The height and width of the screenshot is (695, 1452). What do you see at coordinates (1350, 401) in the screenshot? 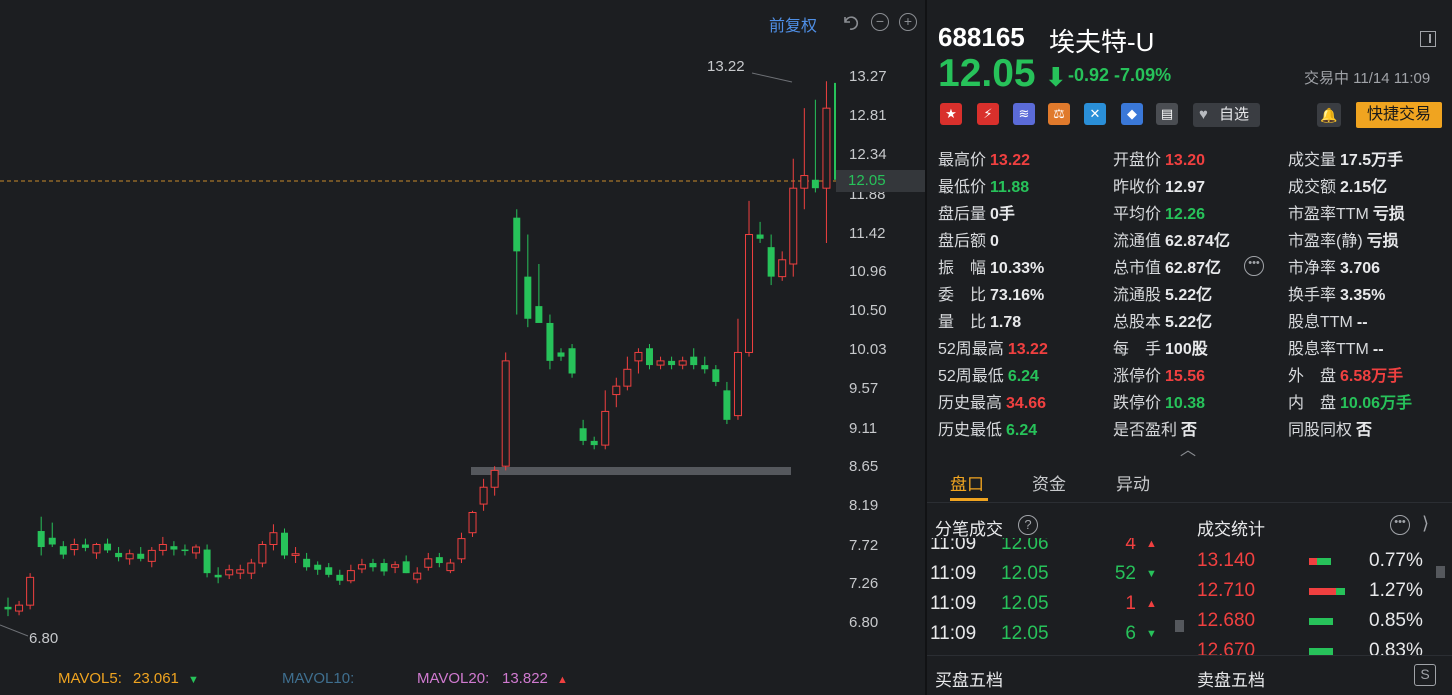
I see `stat-item: 内 盘 10.06万手` at bounding box center [1350, 401].